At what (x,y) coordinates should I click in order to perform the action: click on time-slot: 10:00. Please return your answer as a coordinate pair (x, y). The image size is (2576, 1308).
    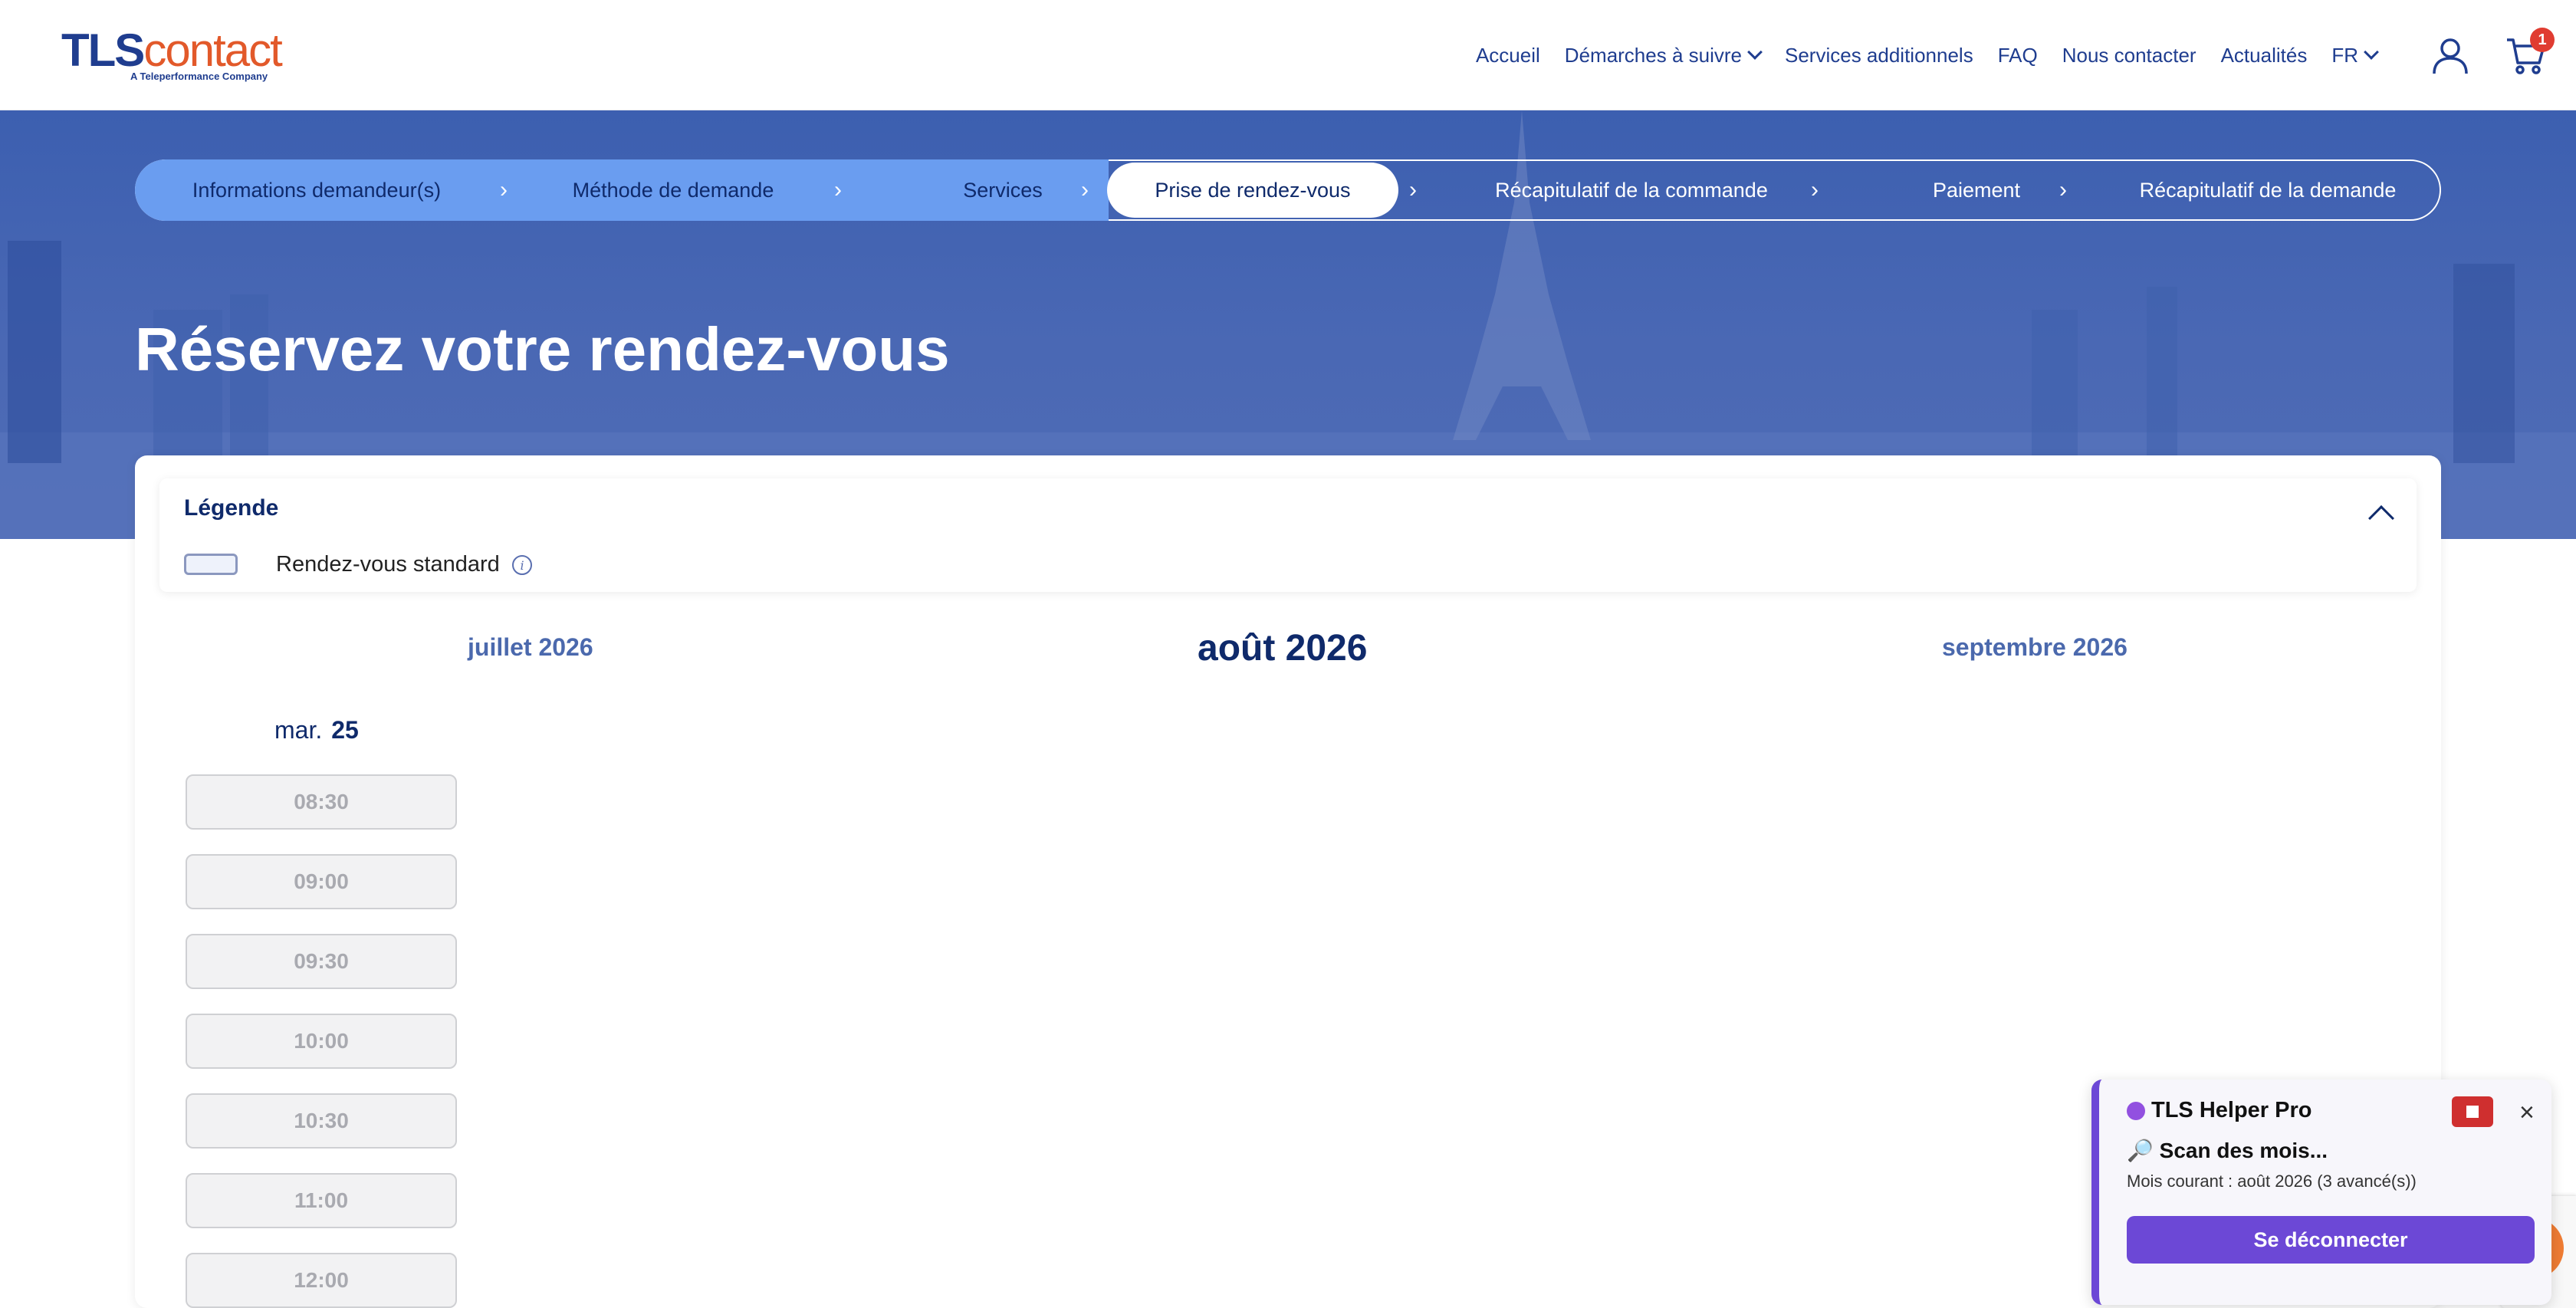
    Looking at the image, I should click on (321, 1041).